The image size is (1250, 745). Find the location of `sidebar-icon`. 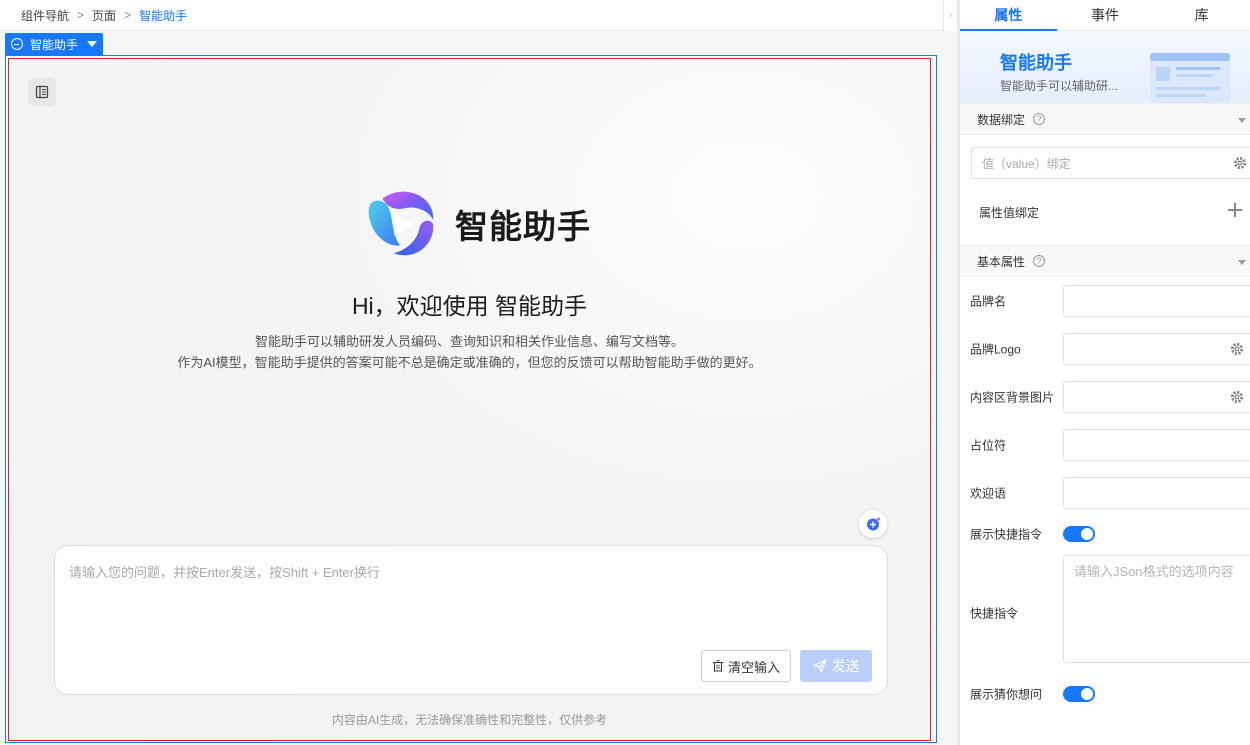

sidebar-icon is located at coordinates (42, 92).